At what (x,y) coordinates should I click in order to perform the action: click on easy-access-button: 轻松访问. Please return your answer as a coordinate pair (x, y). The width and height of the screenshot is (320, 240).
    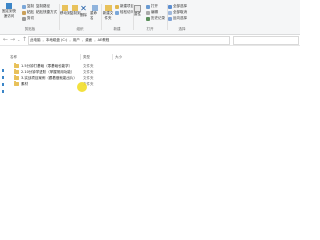
    Looking at the image, I should click on (124, 12).